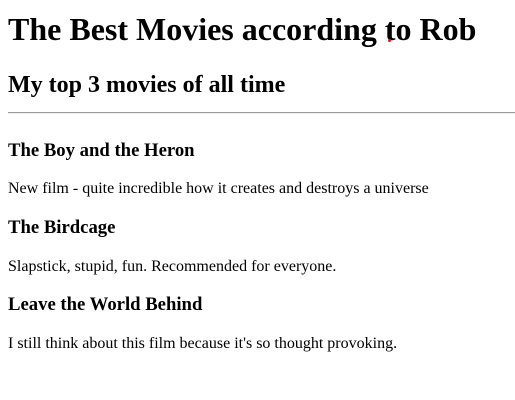 The width and height of the screenshot is (515, 400). I want to click on page-subtitle: My top 3 movies of all time, so click(147, 85).